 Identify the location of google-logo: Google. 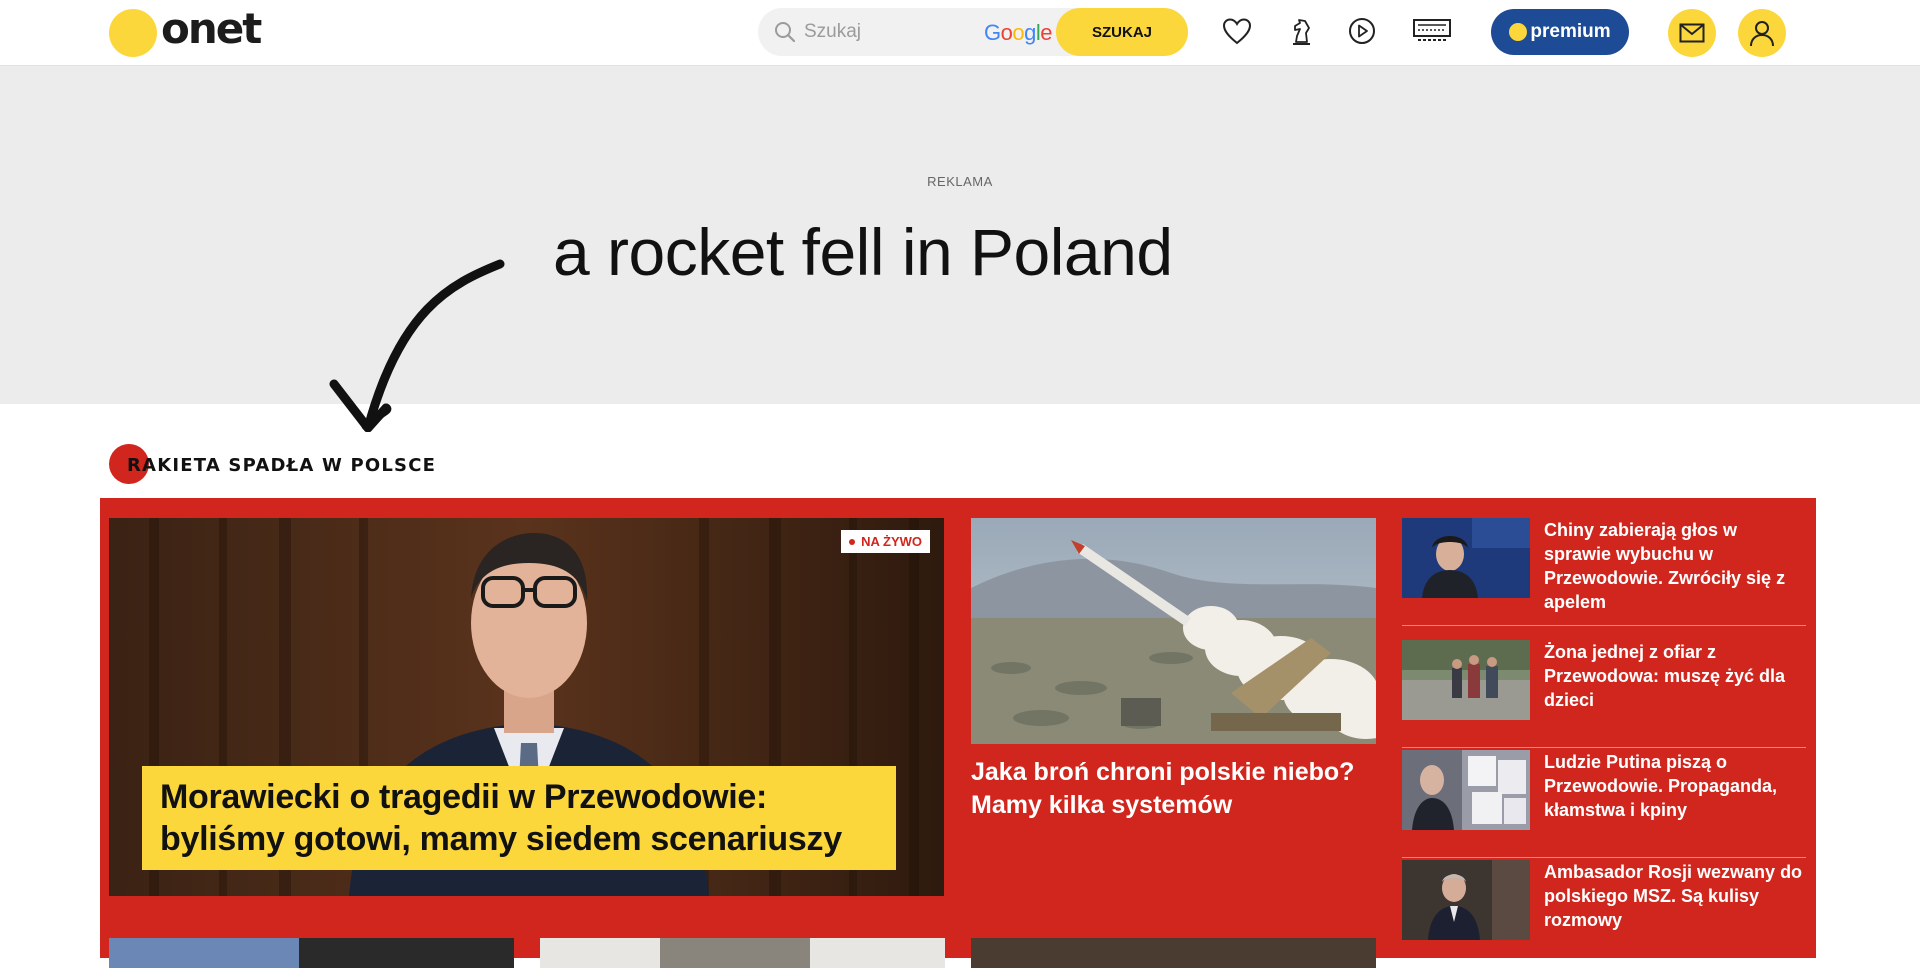
(1018, 33).